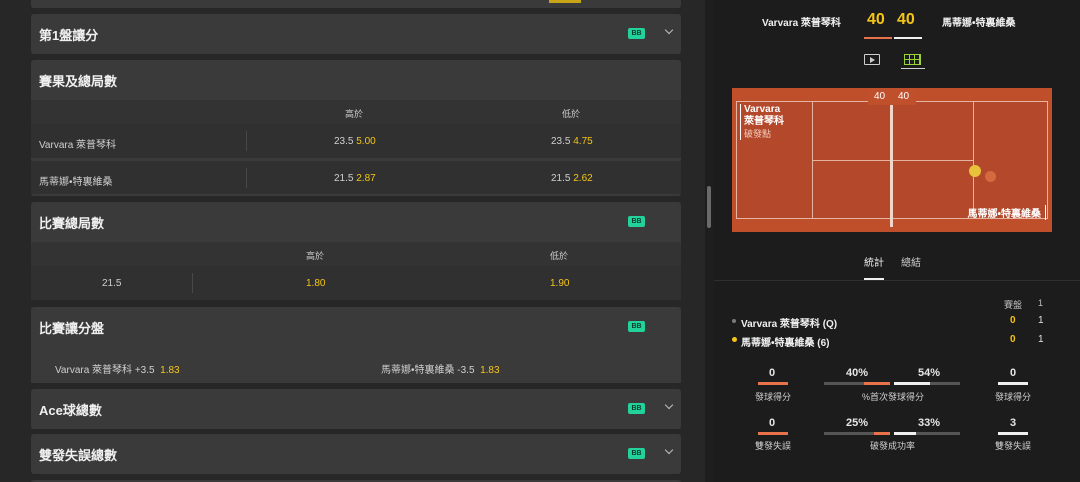 Image resolution: width=1080 pixels, height=482 pixels. What do you see at coordinates (927, 383) in the screenshot?
I see `first-serve-p2-bar` at bounding box center [927, 383].